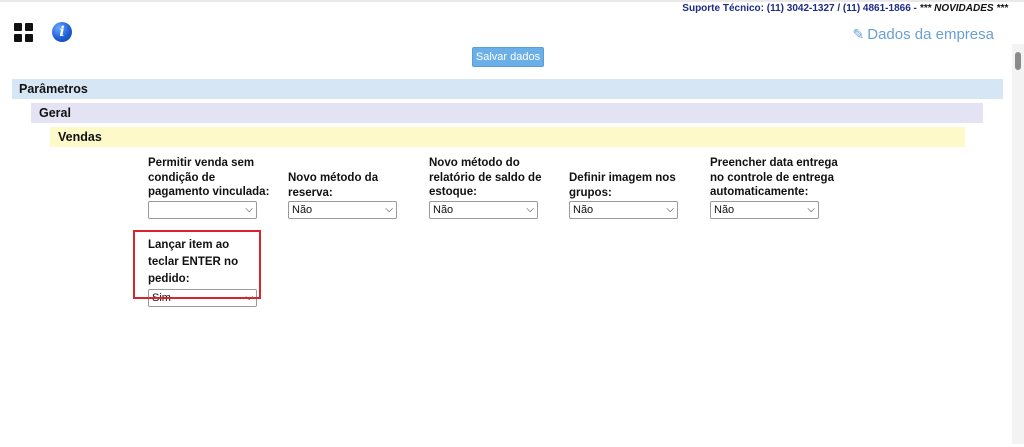 Image resolution: width=1024 pixels, height=447 pixels. I want to click on company-data-label: Dados da empresa, so click(930, 34).